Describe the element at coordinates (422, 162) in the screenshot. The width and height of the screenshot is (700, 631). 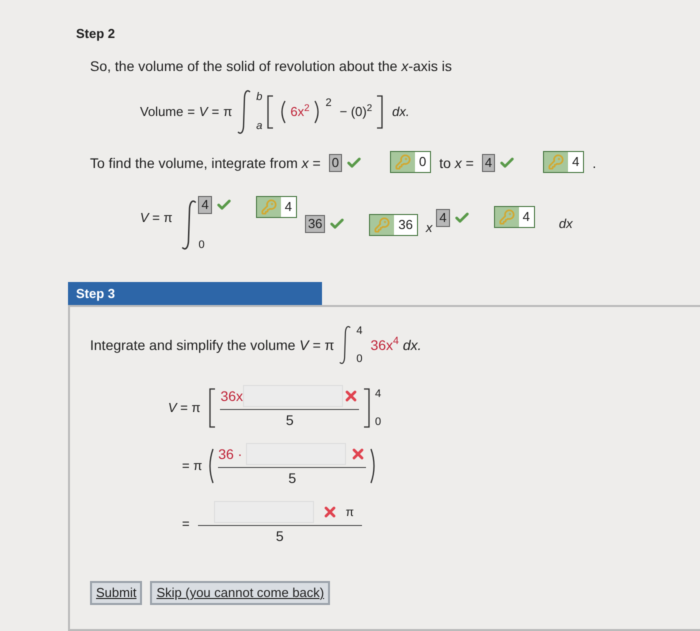
I see `key-value: 0` at that location.